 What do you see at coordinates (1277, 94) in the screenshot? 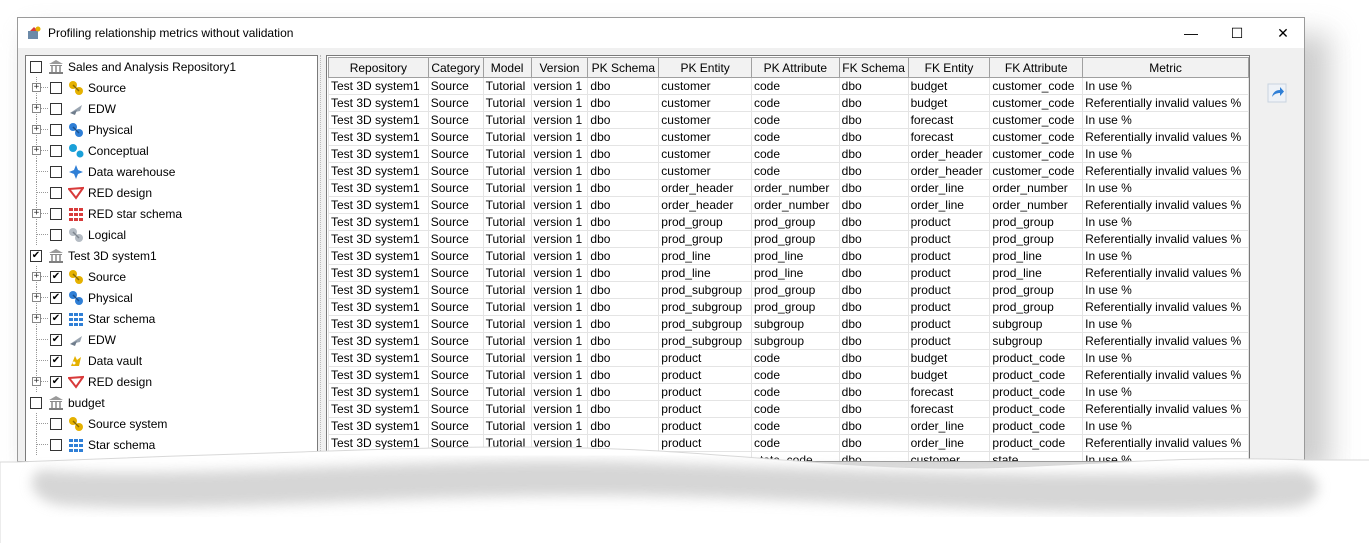
I see `export-button` at bounding box center [1277, 94].